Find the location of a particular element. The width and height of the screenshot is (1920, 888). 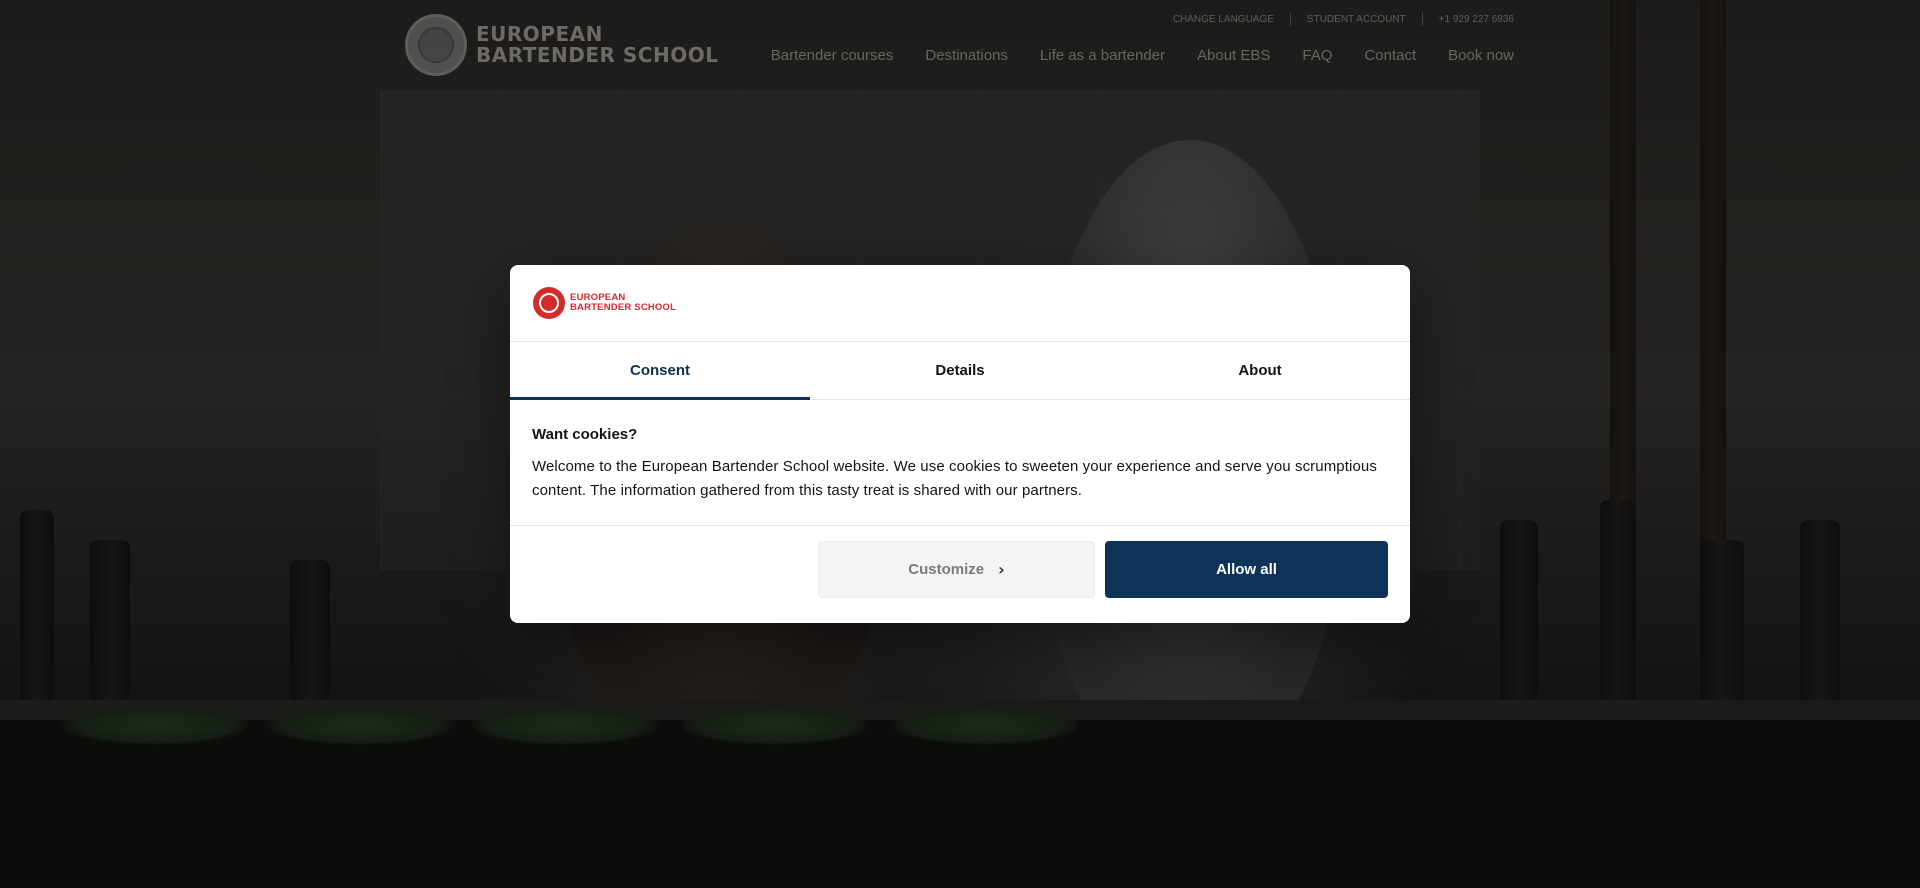

logo-text-line2: BARTENDER SCHOOL is located at coordinates (597, 55).